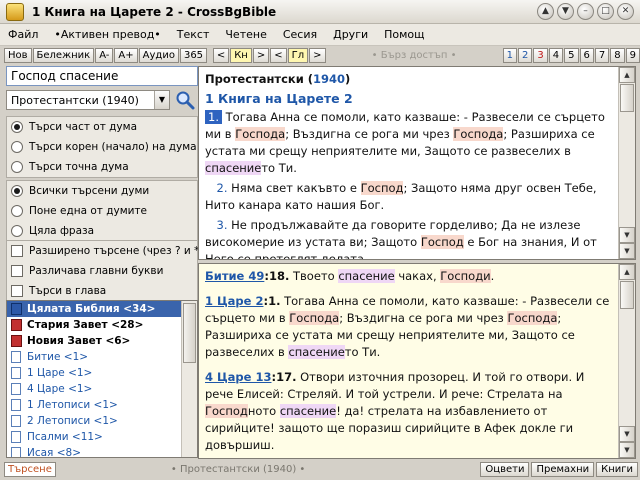 The image size is (640, 480). I want to click on tree-item-new-testament: Новия Завет <6>, so click(102, 341).